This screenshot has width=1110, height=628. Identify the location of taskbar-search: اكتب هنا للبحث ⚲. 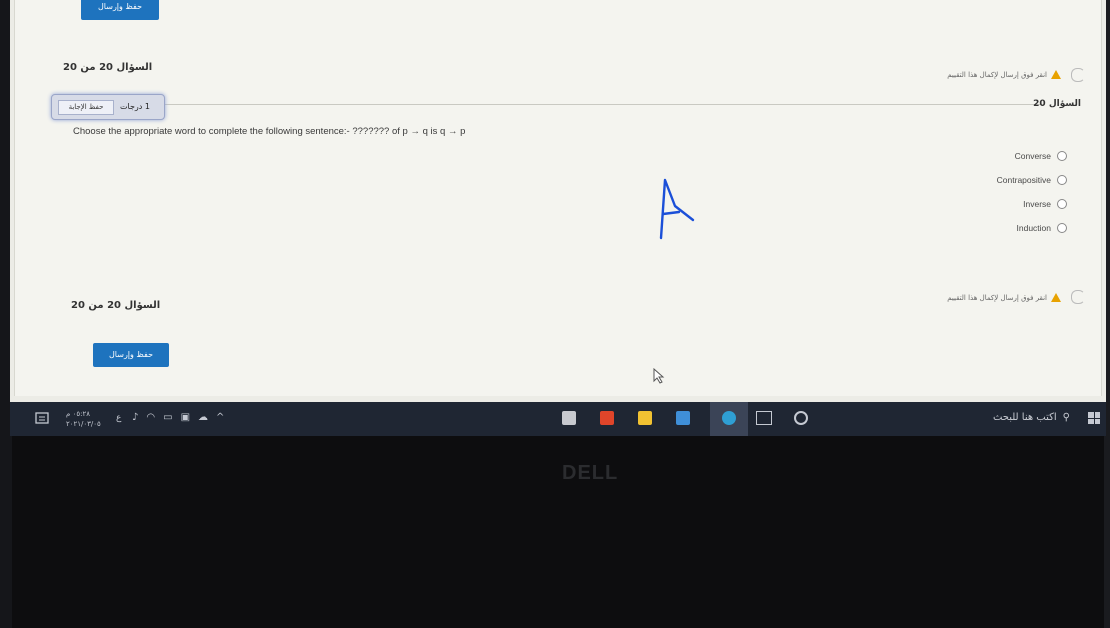
(1031, 417).